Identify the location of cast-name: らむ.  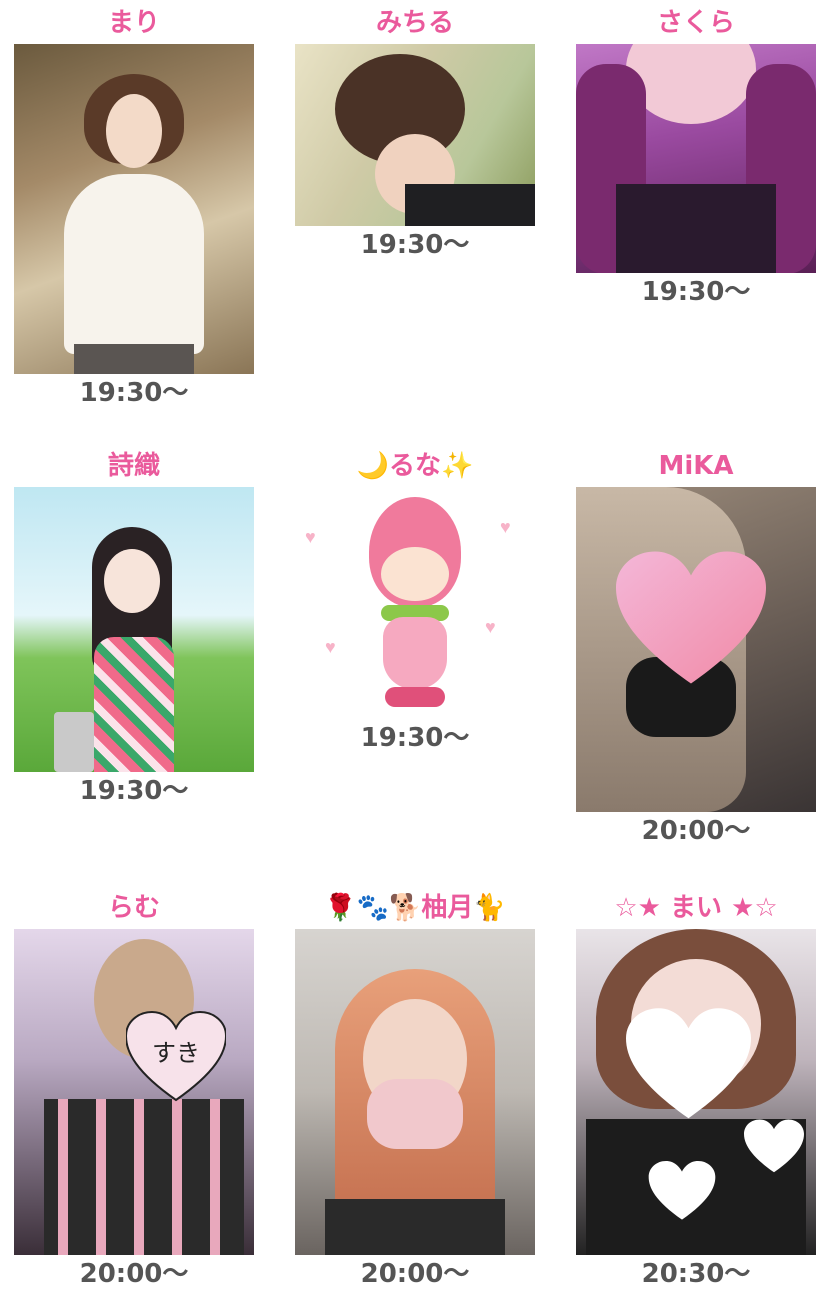
(133, 908).